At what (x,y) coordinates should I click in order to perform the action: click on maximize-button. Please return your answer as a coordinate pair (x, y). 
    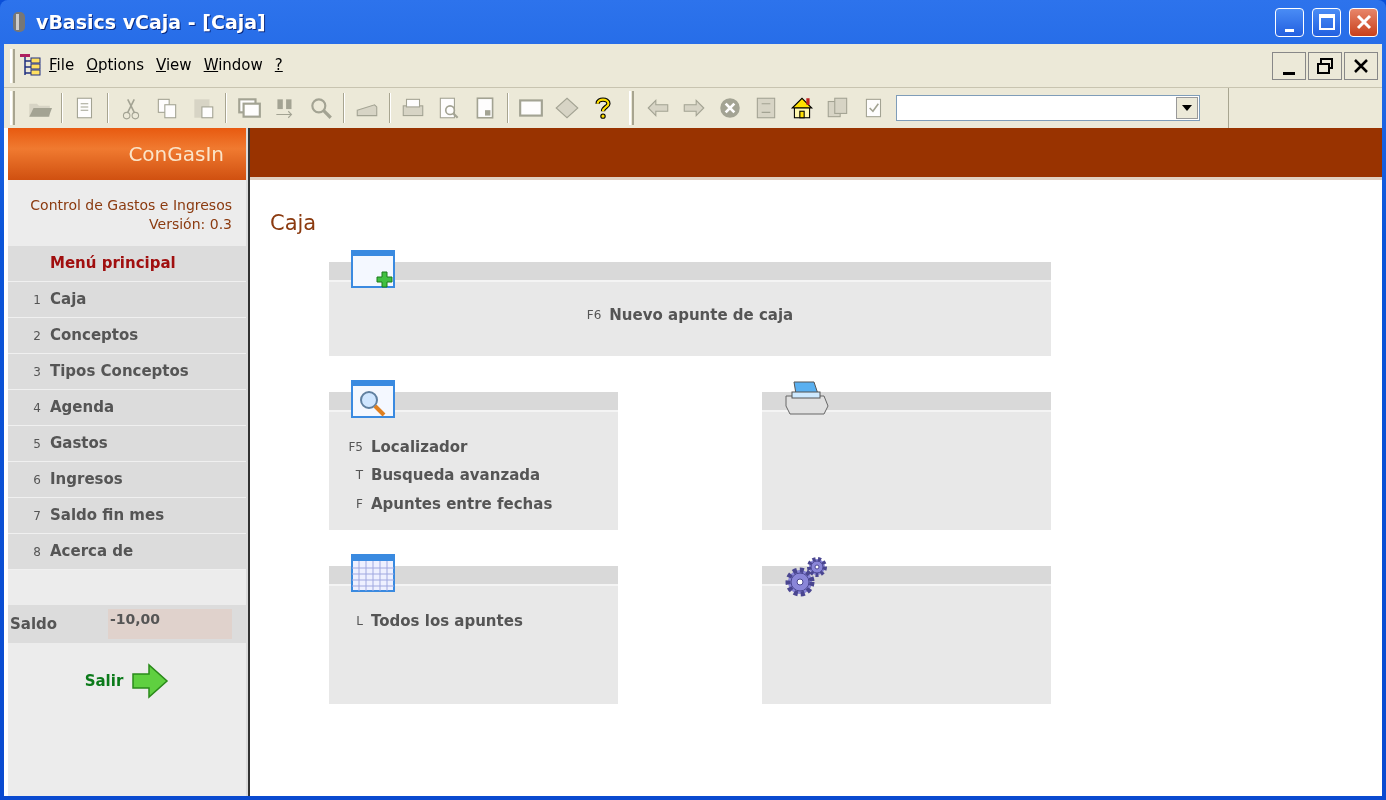
    Looking at the image, I should click on (1326, 22).